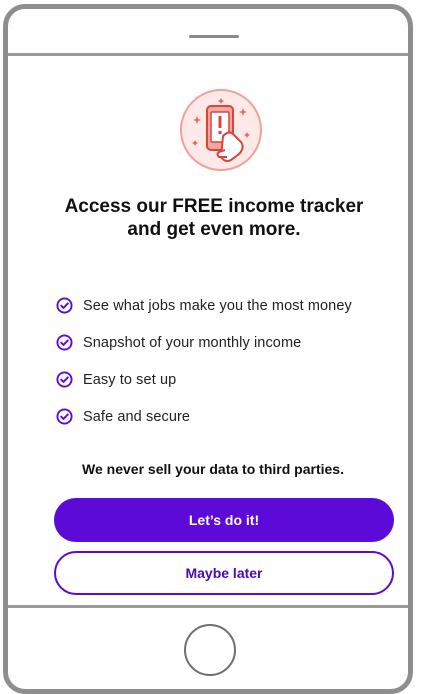 The height and width of the screenshot is (694, 422). What do you see at coordinates (224, 520) in the screenshot?
I see `lets-do-it-button: Let’s do it!` at bounding box center [224, 520].